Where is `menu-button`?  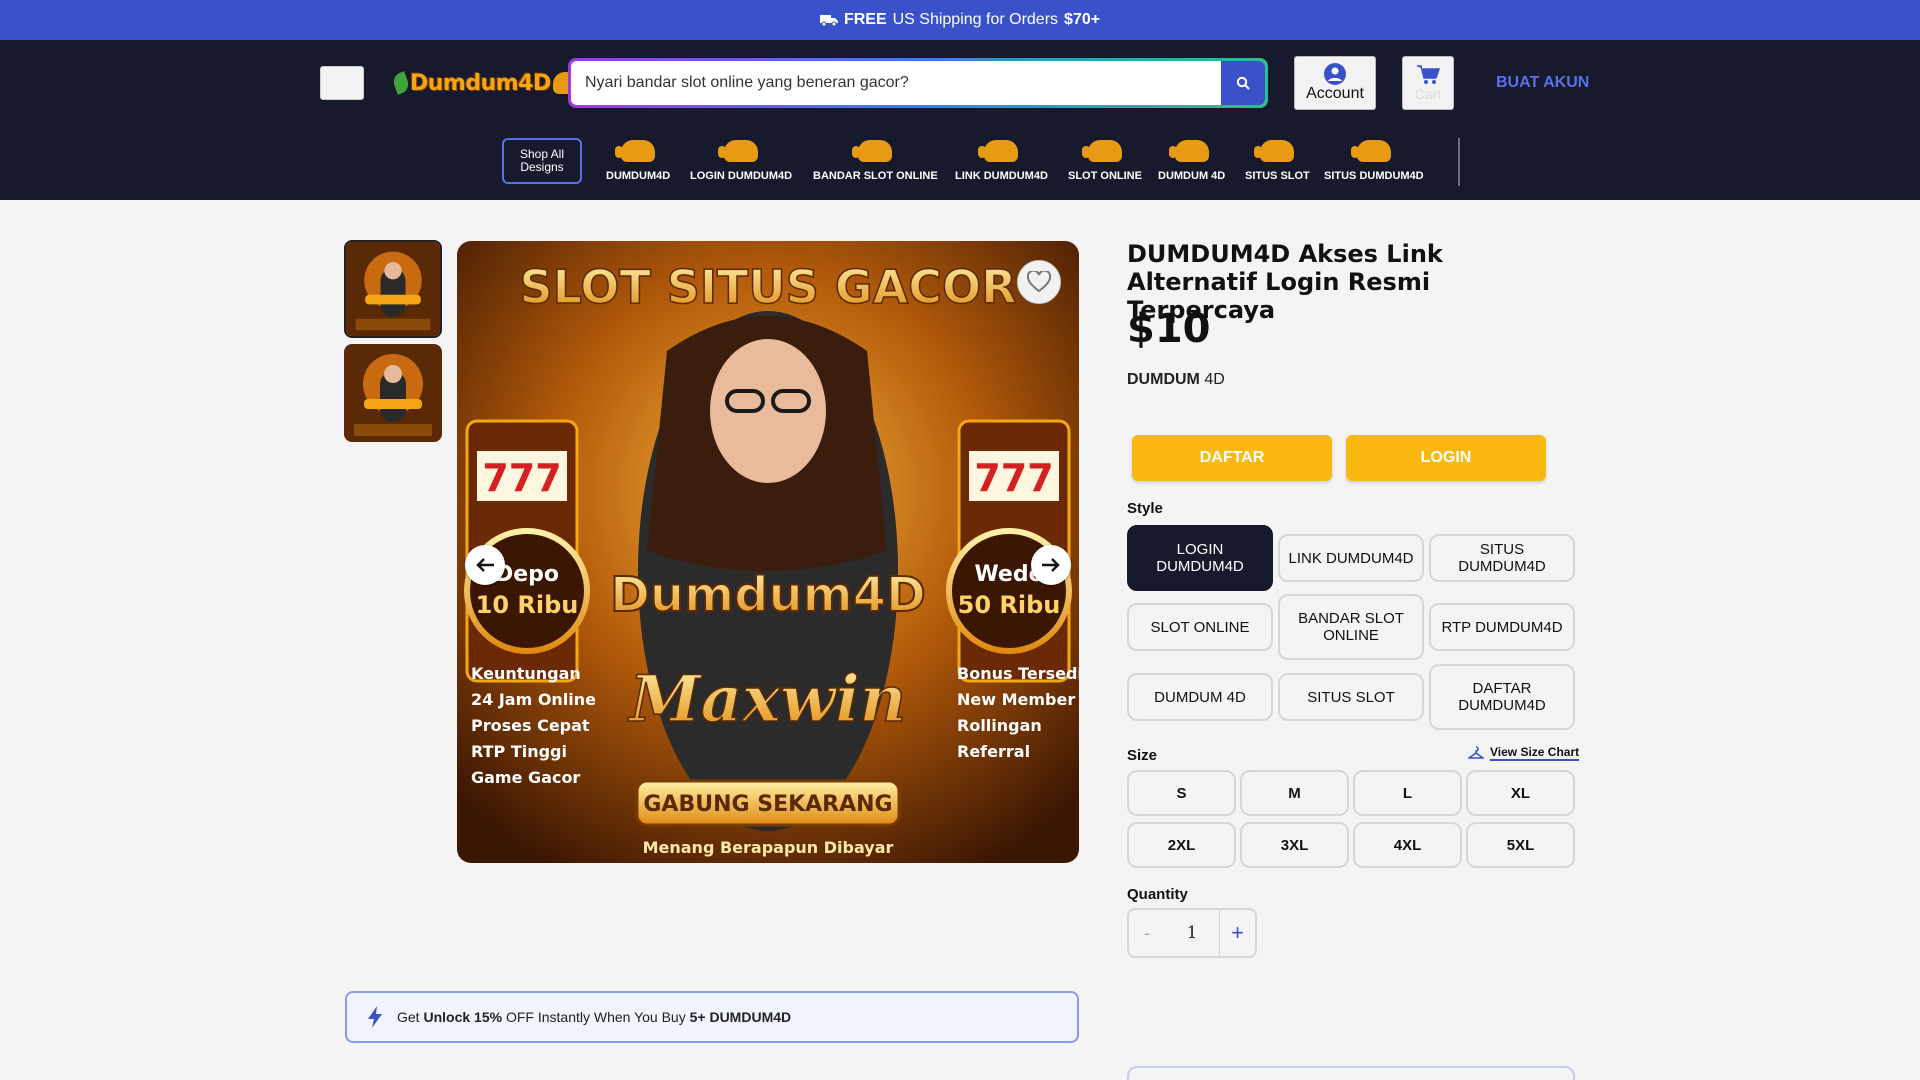 menu-button is located at coordinates (342, 83).